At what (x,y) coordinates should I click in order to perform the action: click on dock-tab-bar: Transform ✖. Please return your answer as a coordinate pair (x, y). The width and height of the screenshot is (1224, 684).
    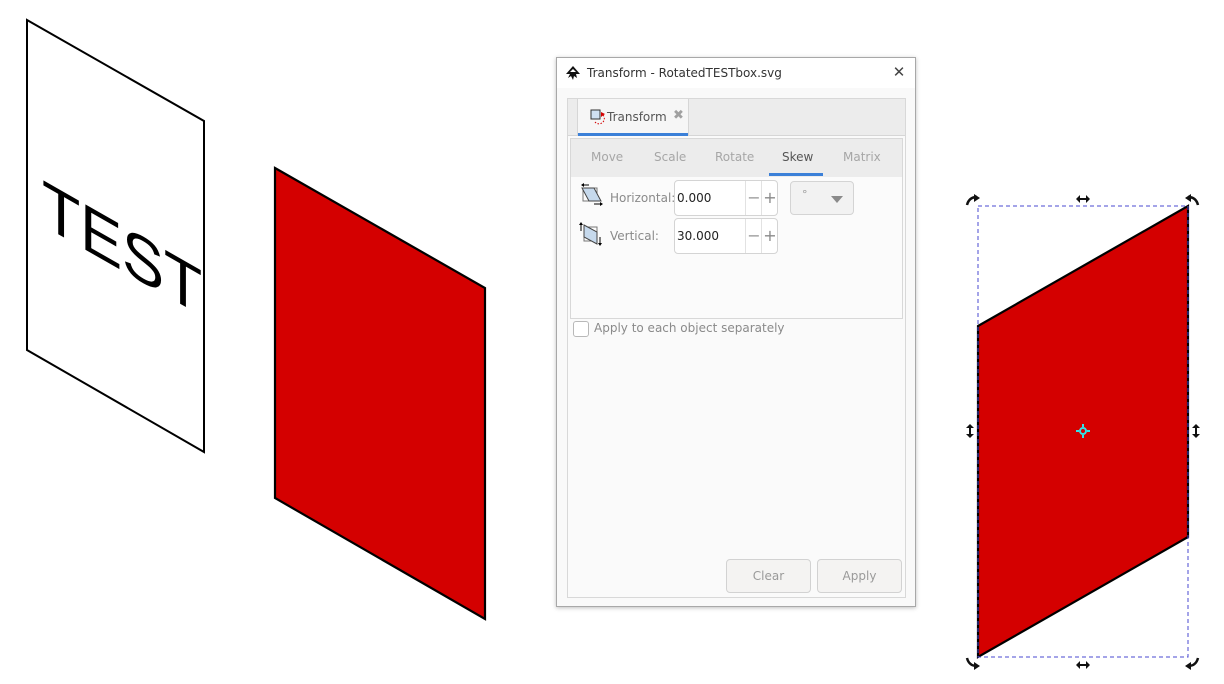
    Looking at the image, I should click on (736, 117).